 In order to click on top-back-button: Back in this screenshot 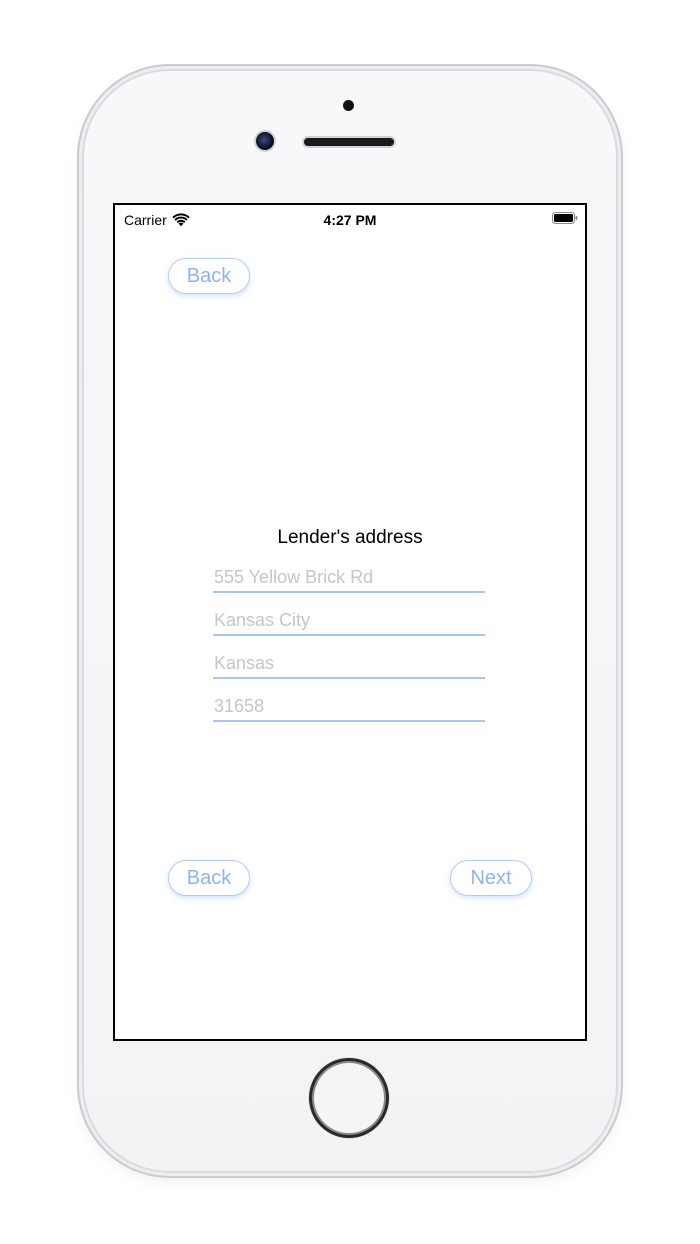, I will do `click(209, 276)`.